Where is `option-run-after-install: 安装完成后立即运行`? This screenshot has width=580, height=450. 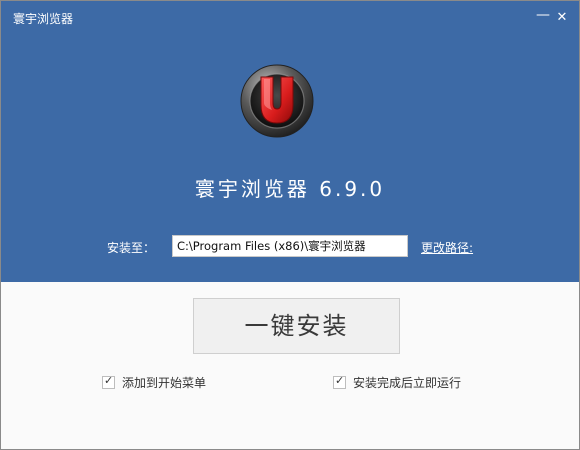
option-run-after-install: 安装完成后立即运行 is located at coordinates (397, 382).